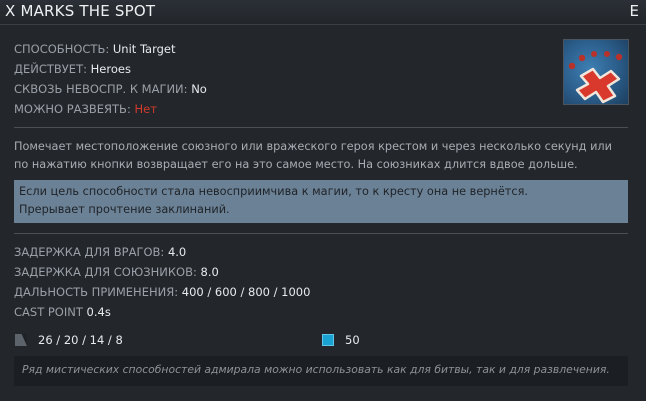  I want to click on ability-hotkey: E, so click(634, 11).